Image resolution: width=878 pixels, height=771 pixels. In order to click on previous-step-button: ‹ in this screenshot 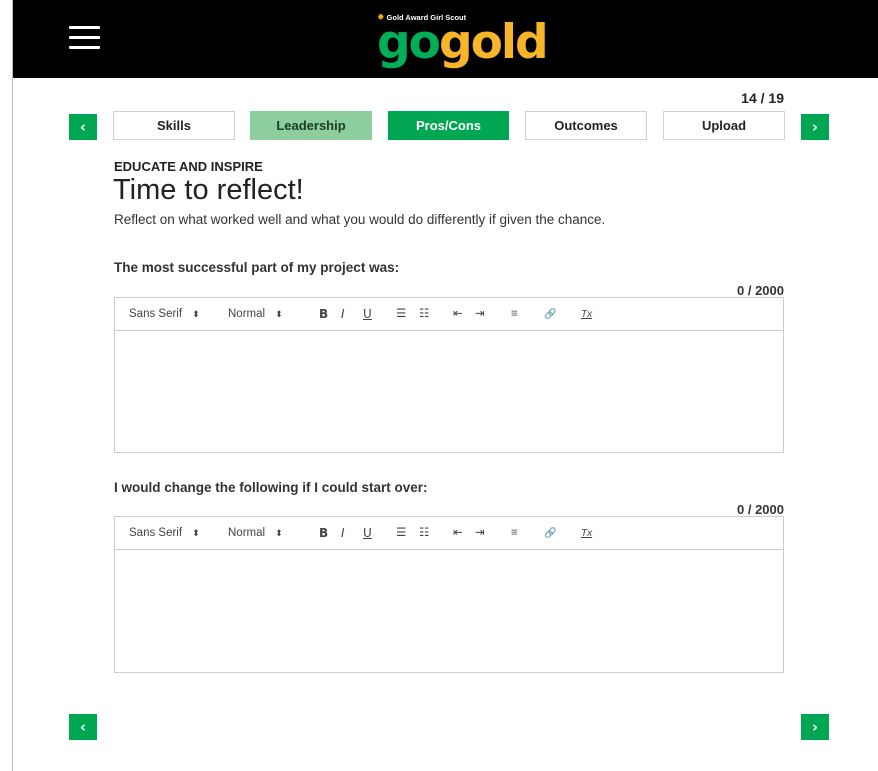, I will do `click(83, 127)`.